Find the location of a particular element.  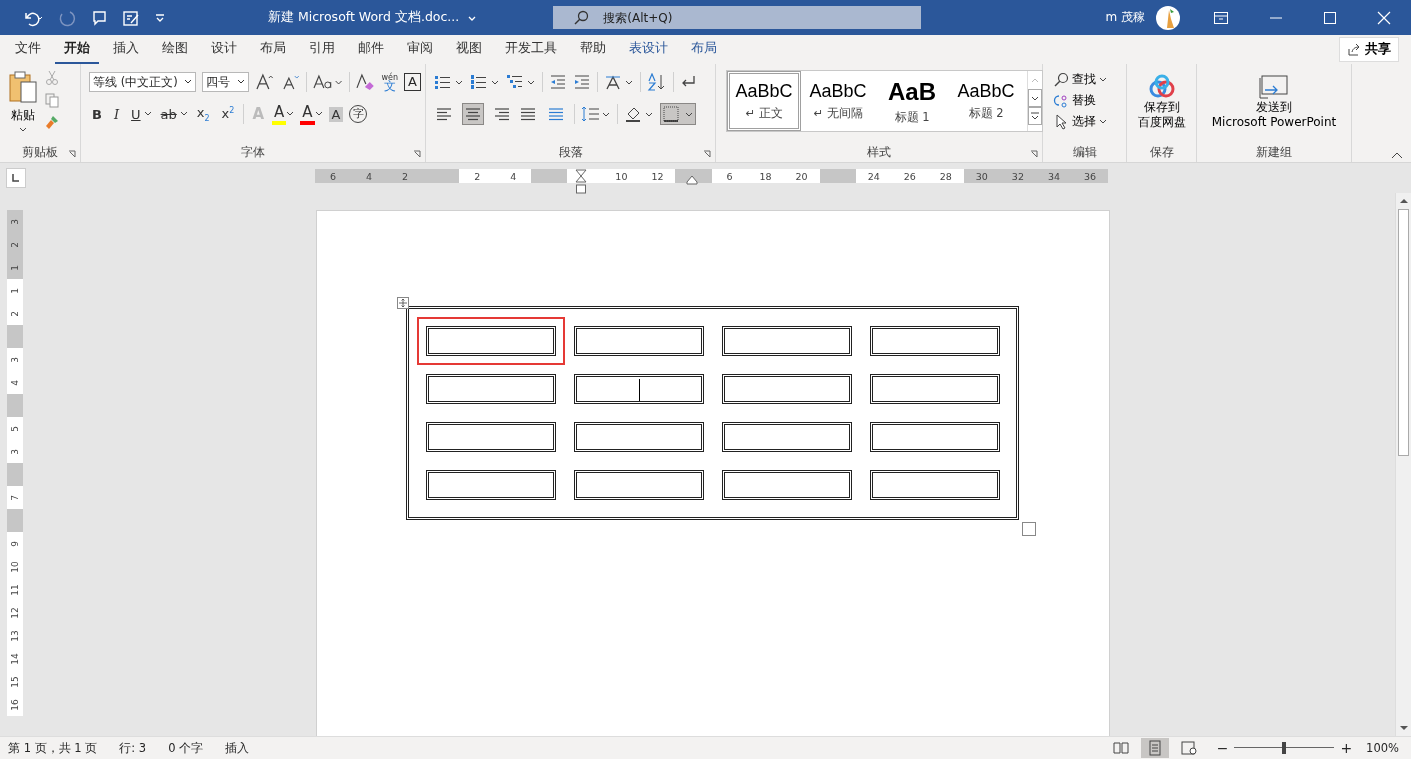

horizontal-ruler: 6 4 2 2 4 10 12 6 18 20 24 26 28 30 32 34 36 is located at coordinates (711, 176).